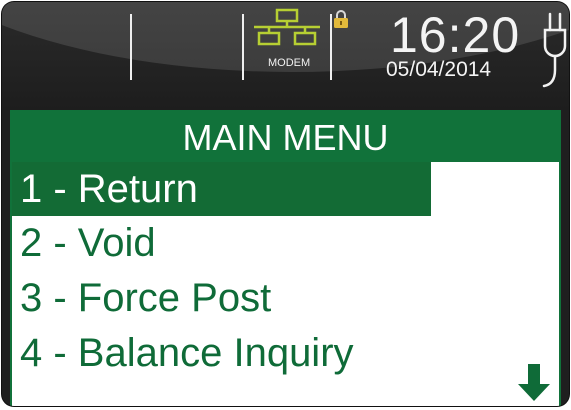  Describe the element at coordinates (455, 35) in the screenshot. I see `clock-time: 16:20` at that location.